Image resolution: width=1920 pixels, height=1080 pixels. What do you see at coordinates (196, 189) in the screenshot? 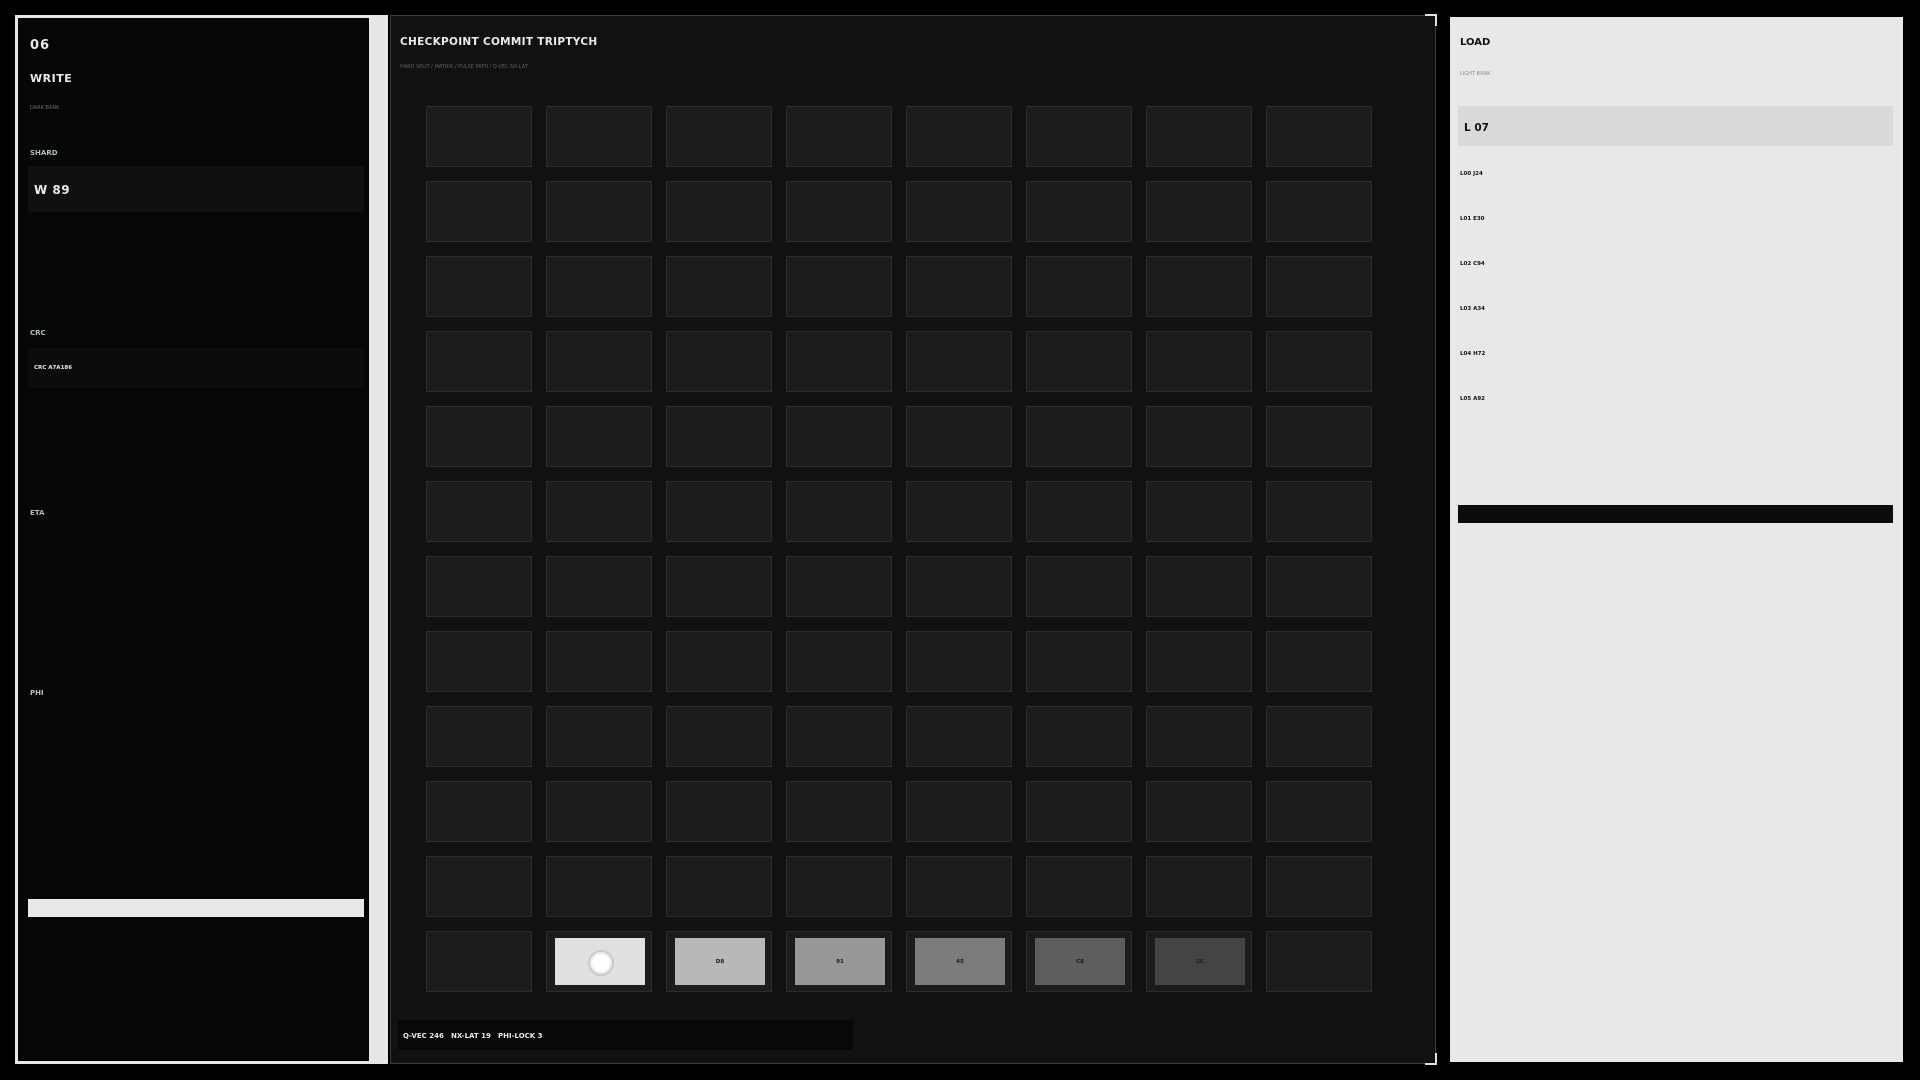
I see `shard-field: W 89` at bounding box center [196, 189].